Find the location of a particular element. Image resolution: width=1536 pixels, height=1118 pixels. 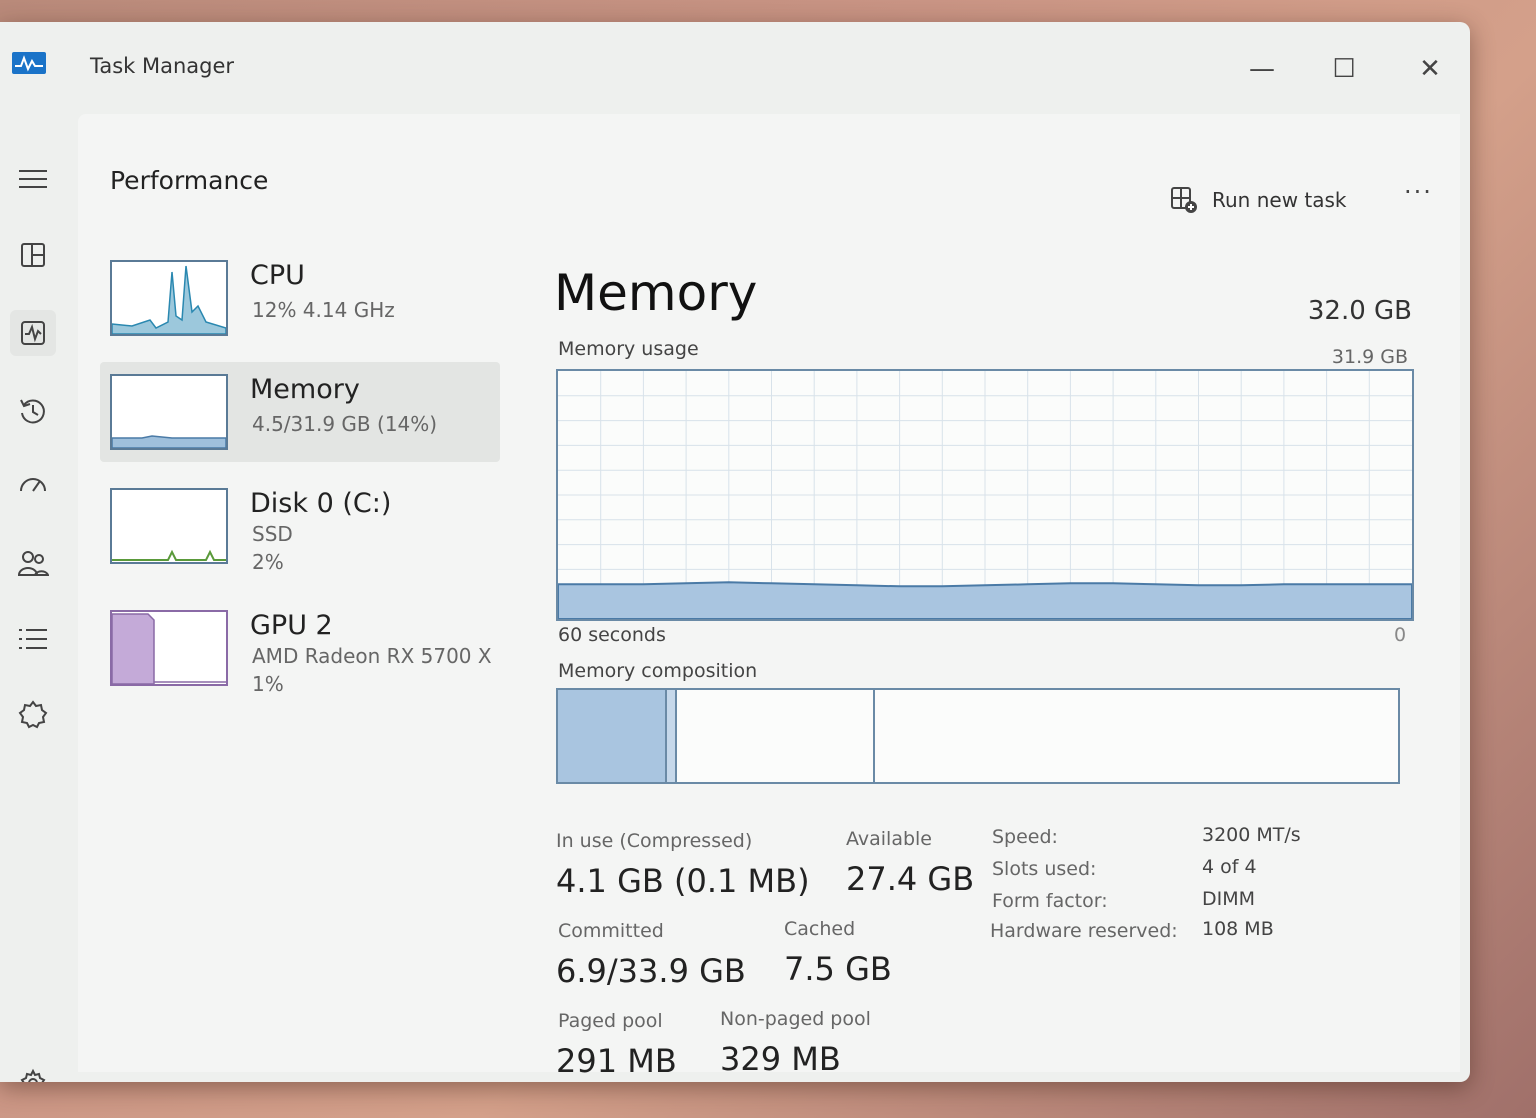

hamburger-icon is located at coordinates (33, 179).